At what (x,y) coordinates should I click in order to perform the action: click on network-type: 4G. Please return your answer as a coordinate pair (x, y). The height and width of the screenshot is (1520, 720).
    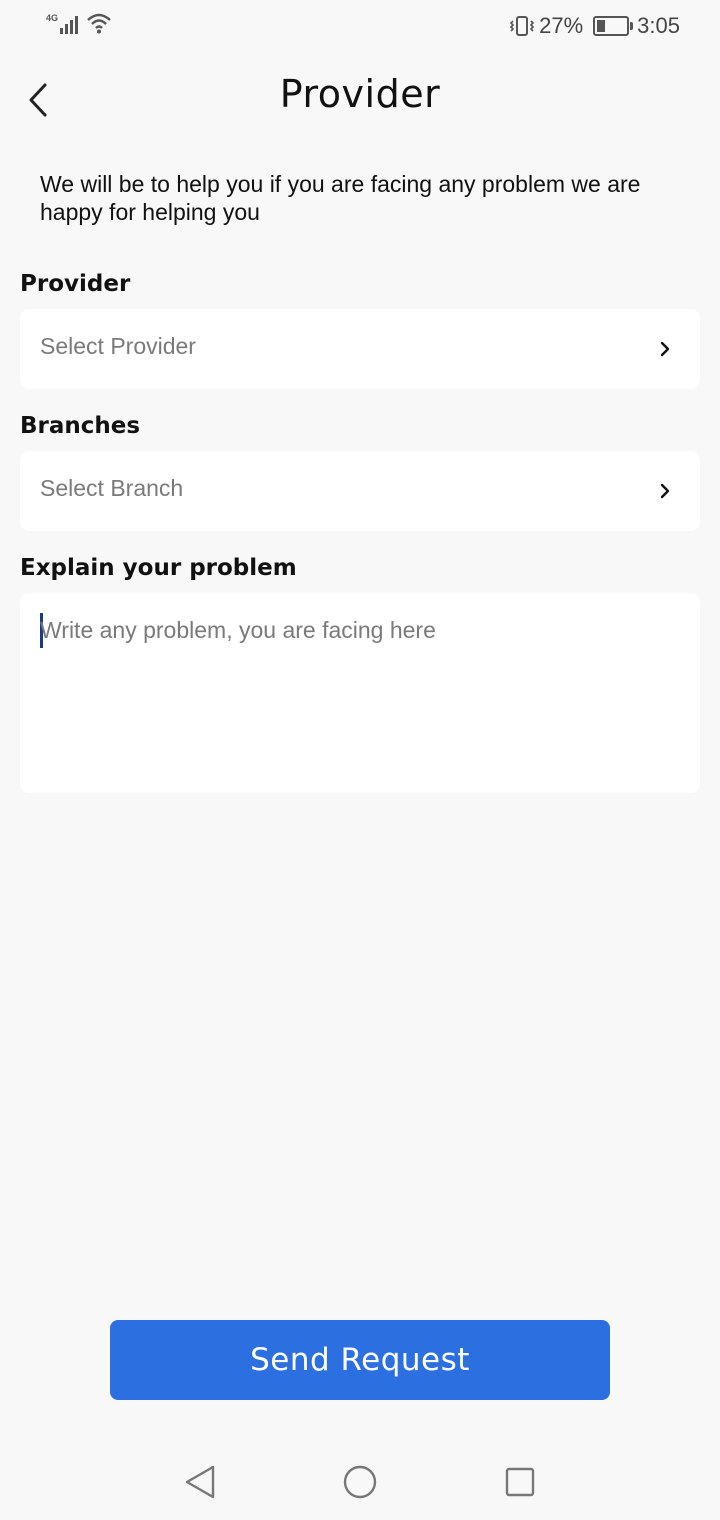
    Looking at the image, I should click on (52, 18).